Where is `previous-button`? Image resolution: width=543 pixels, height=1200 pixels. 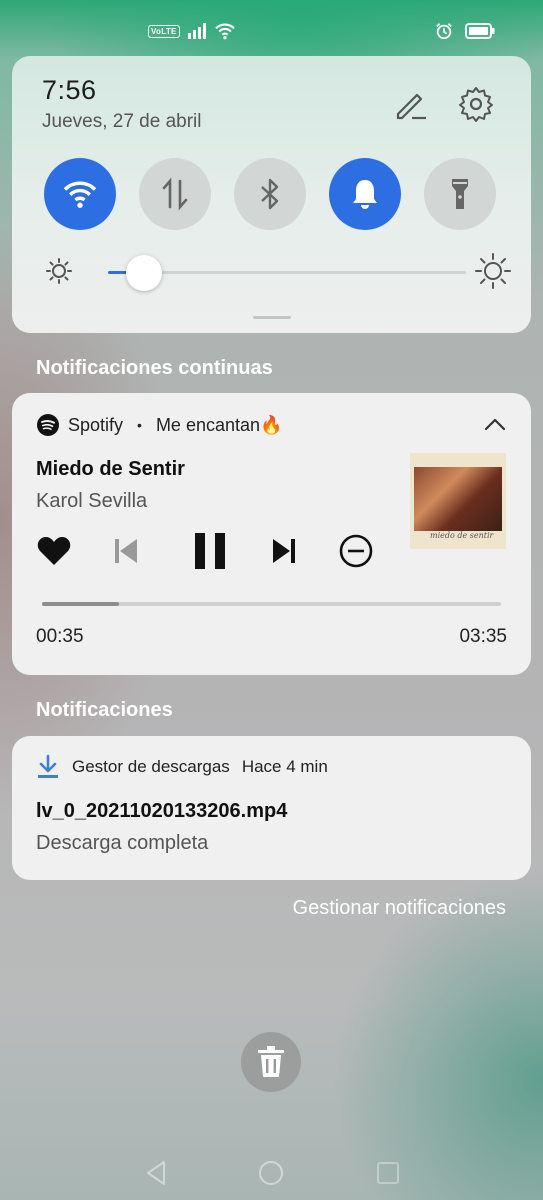 previous-button is located at coordinates (126, 551).